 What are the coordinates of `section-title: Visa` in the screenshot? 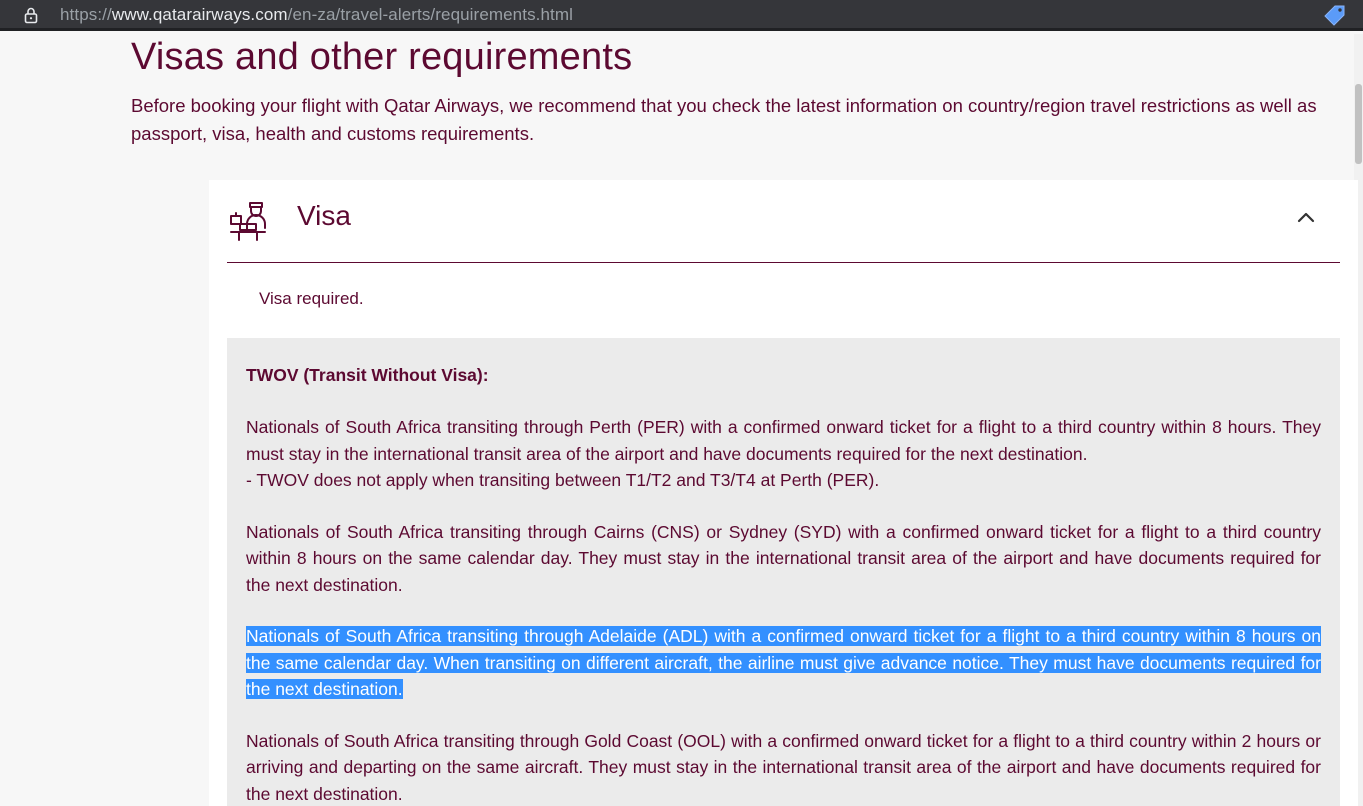 It's located at (324, 215).